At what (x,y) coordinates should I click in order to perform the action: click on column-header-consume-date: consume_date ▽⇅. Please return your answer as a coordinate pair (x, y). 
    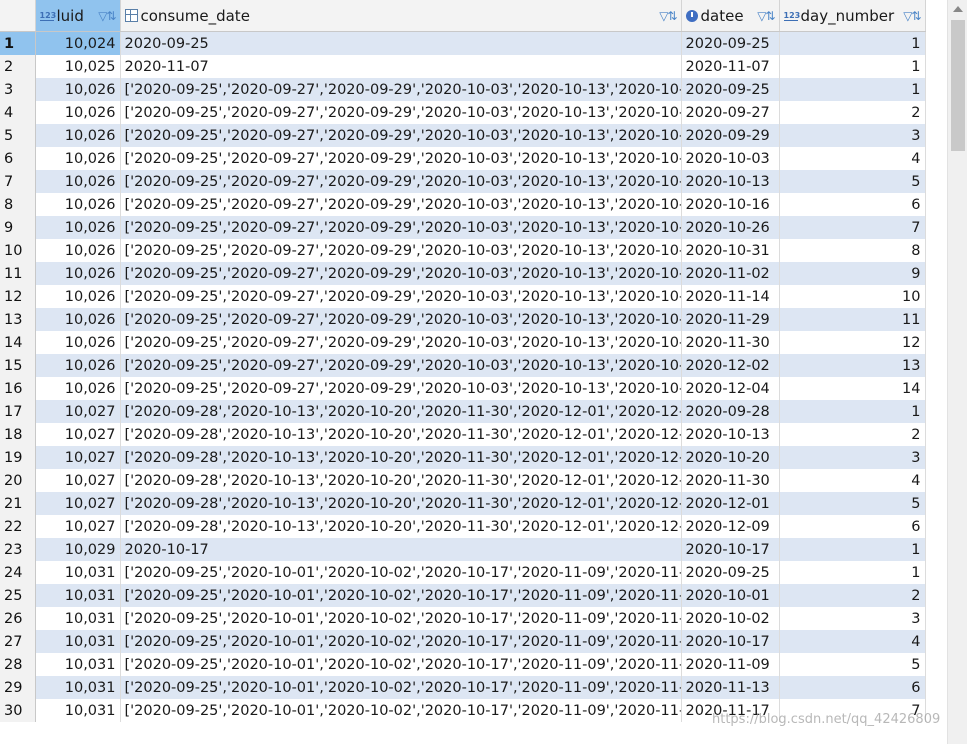
    Looking at the image, I should click on (401, 16).